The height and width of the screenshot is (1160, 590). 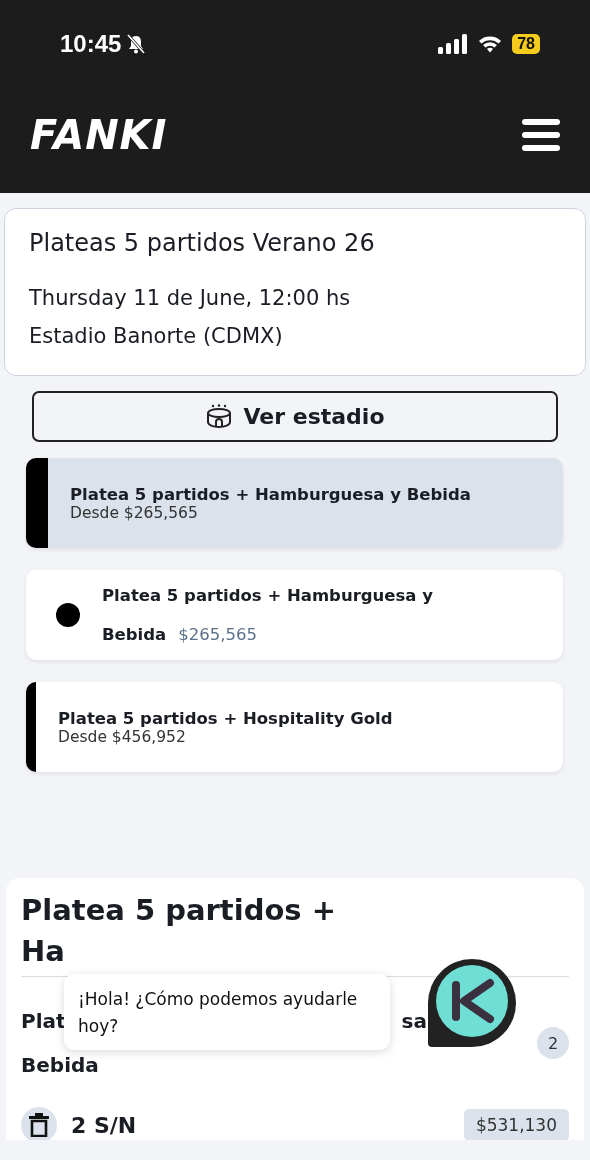 What do you see at coordinates (179, 931) in the screenshot?
I see `selection-title: Platea 5 partidos + Ha` at bounding box center [179, 931].